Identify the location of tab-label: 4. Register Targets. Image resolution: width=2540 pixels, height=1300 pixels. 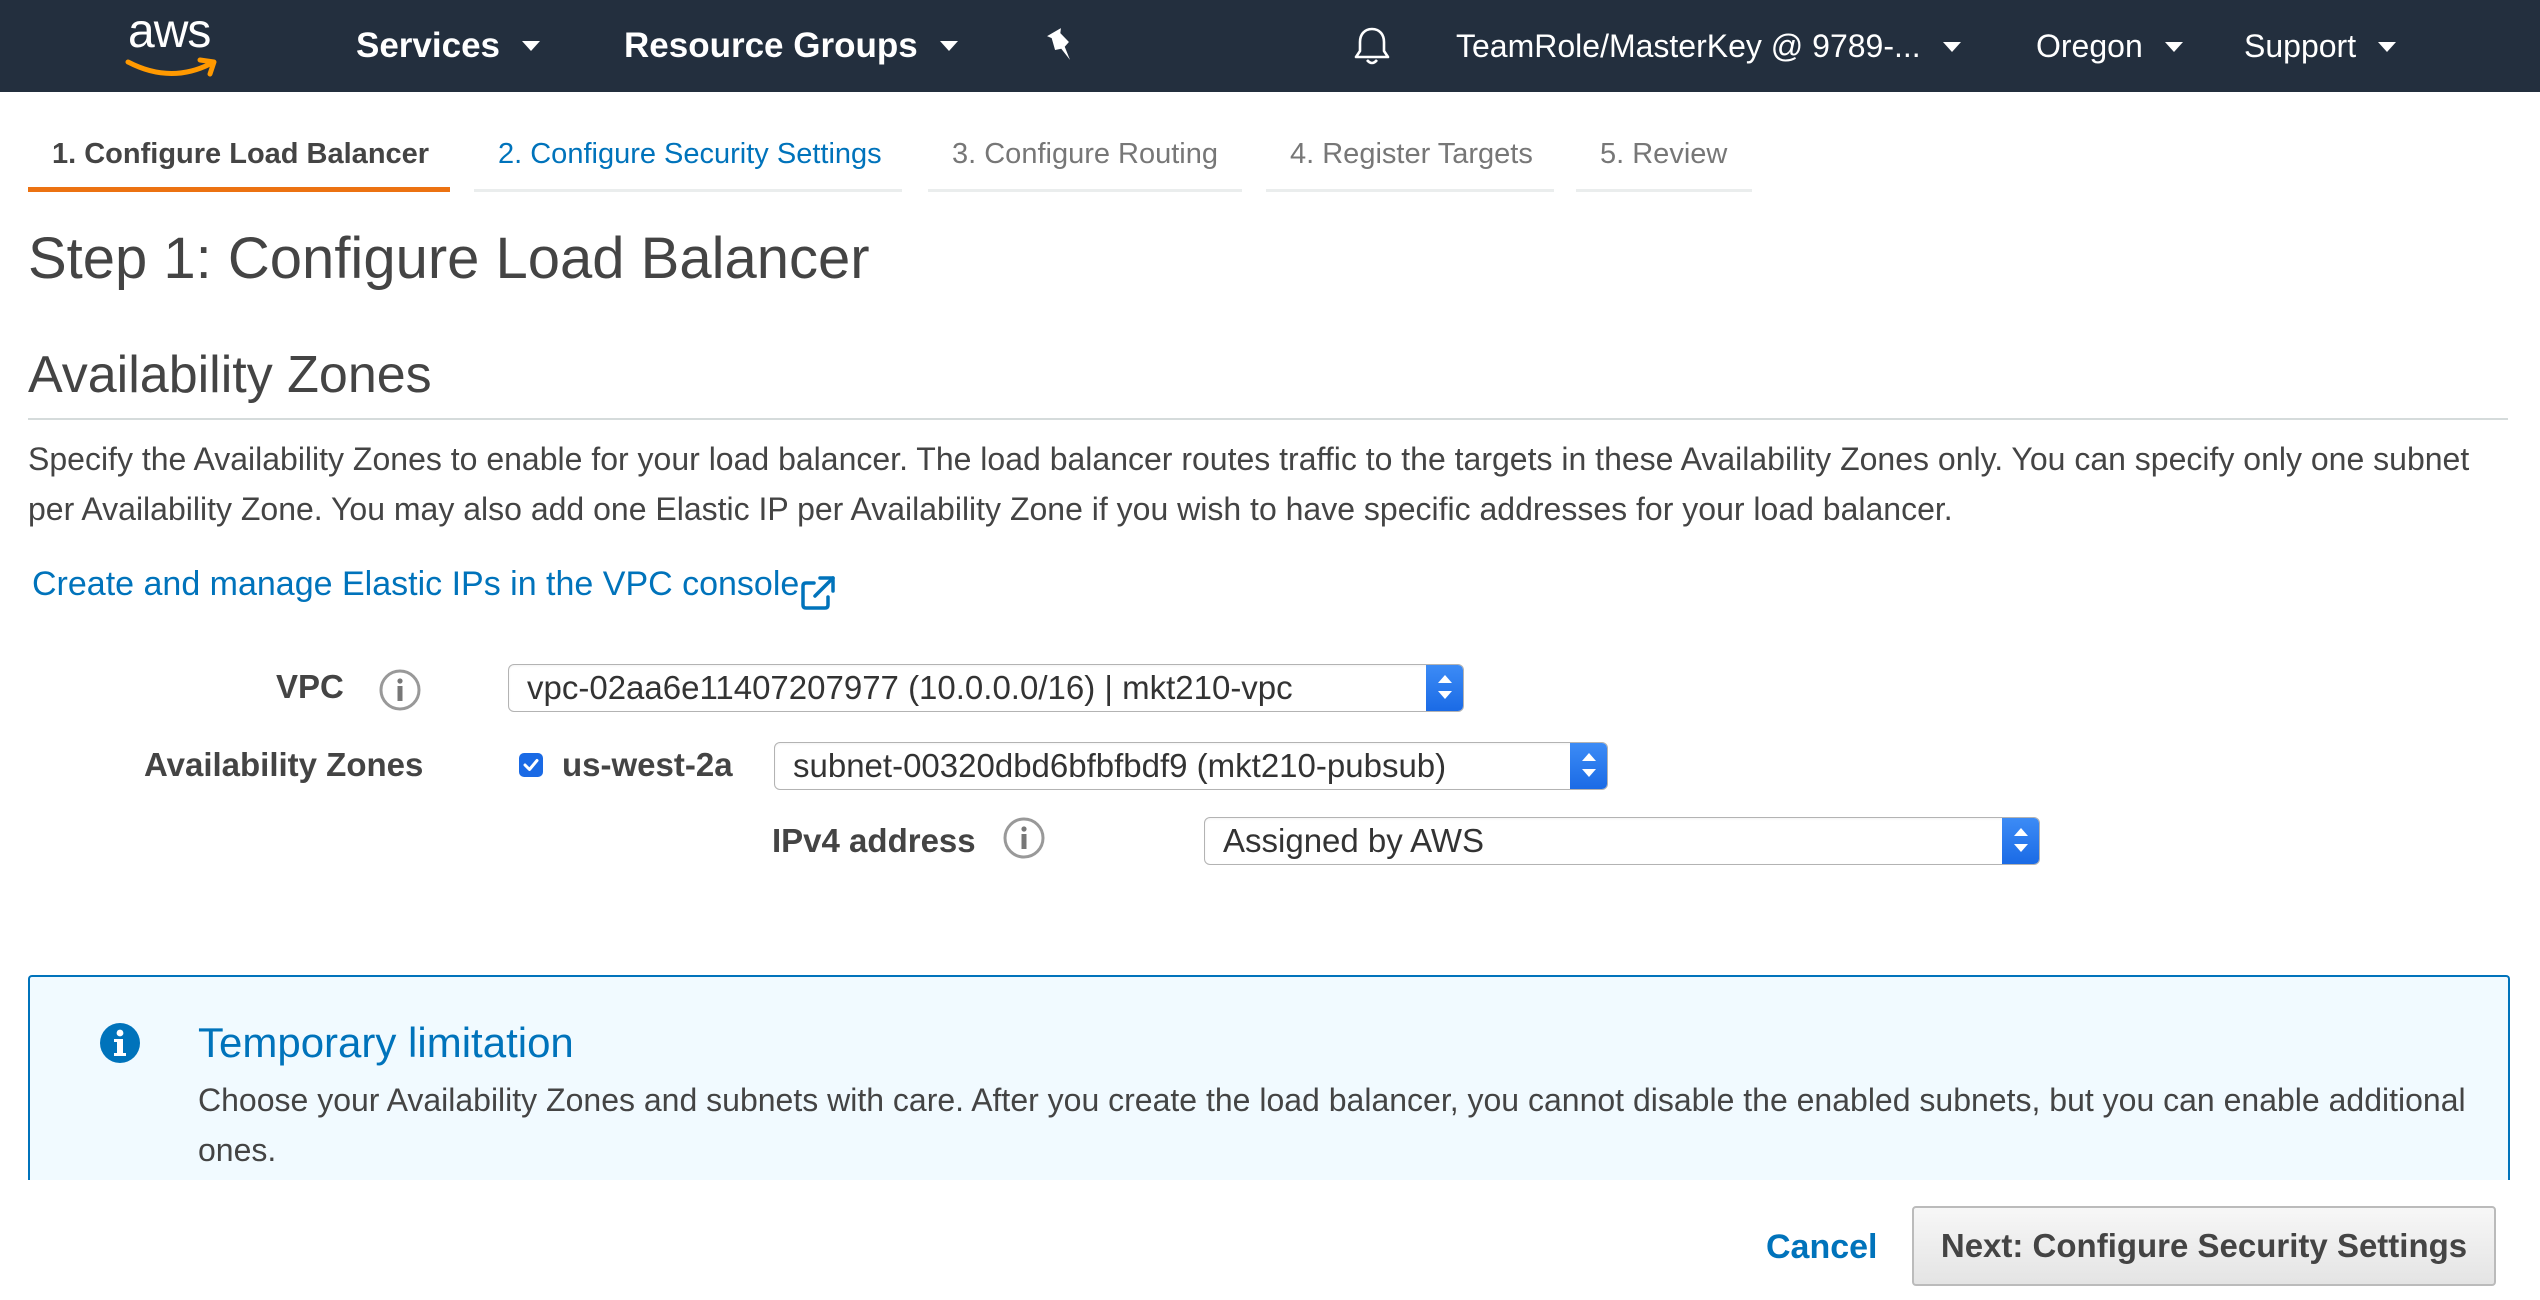
(1411, 154).